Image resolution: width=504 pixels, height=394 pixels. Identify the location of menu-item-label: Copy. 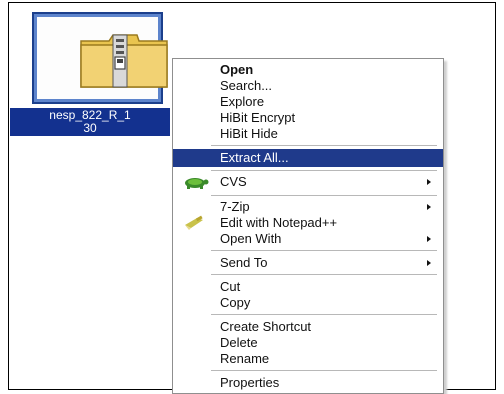
(235, 302).